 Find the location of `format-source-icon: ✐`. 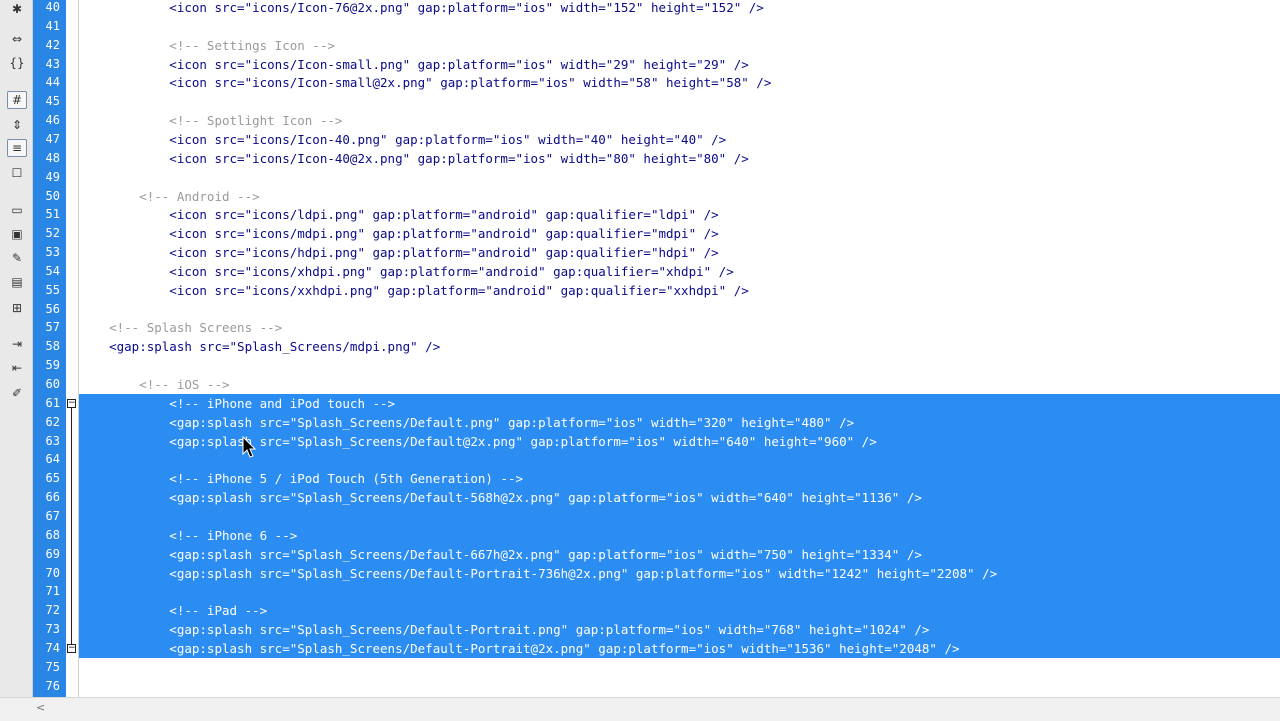

format-source-icon: ✐ is located at coordinates (17, 393).